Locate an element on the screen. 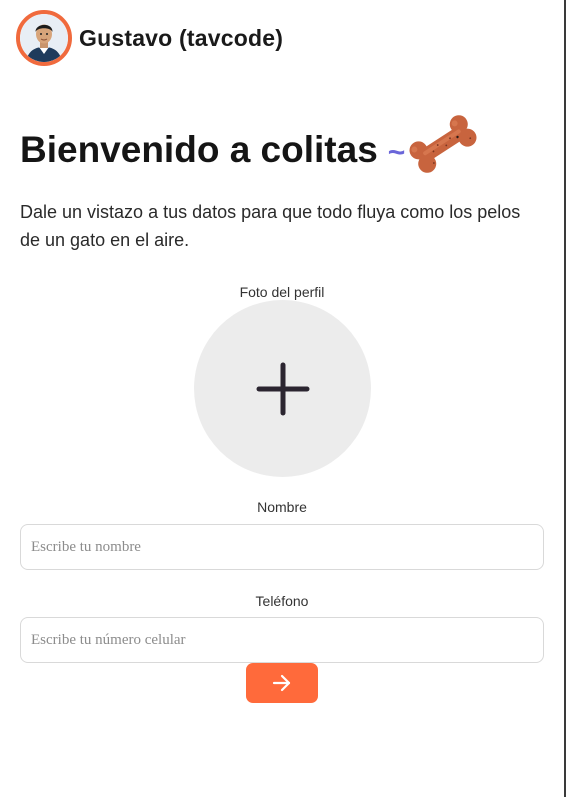  name-input is located at coordinates (282, 547).